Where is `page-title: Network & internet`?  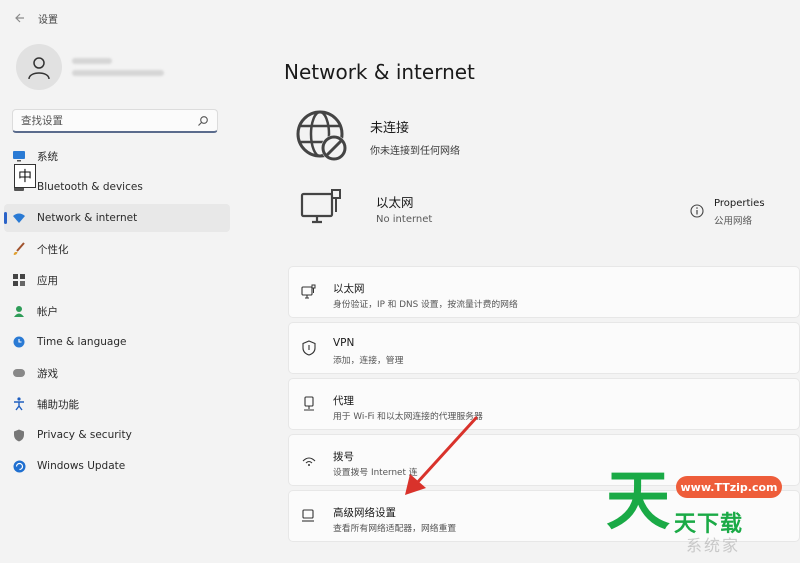
page-title: Network & internet is located at coordinates (379, 72).